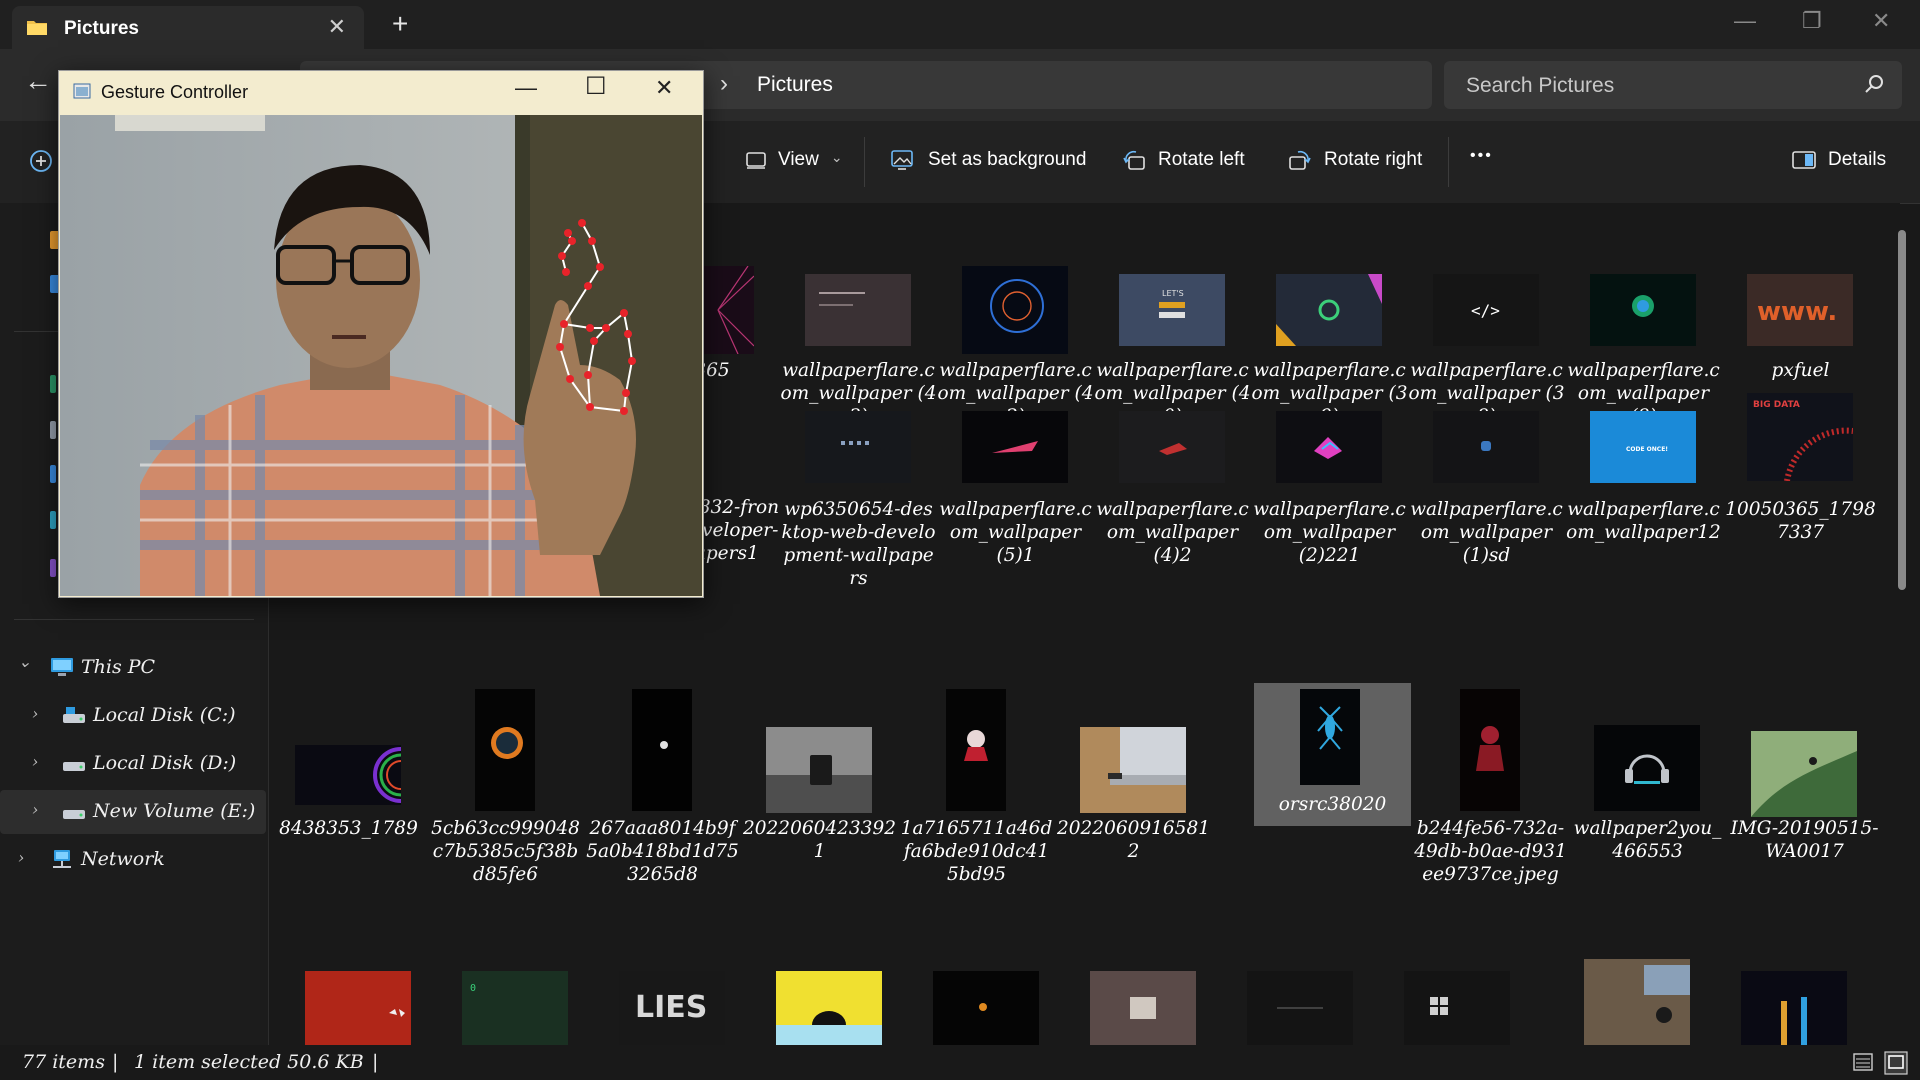 The height and width of the screenshot is (1080, 1920). What do you see at coordinates (1863, 1062) in the screenshot?
I see `details-view-icon` at bounding box center [1863, 1062].